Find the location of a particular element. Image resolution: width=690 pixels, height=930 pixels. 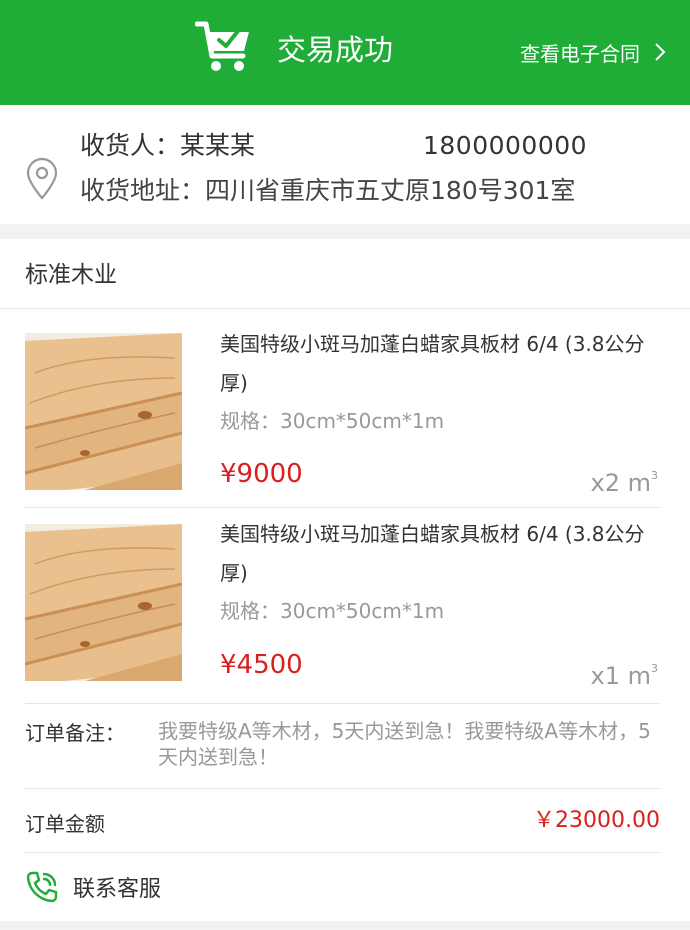

order-remark-text: 我要特级A等木材，5天内送到急！我要特级A等木材，5天内送到急！ is located at coordinates (404, 744).